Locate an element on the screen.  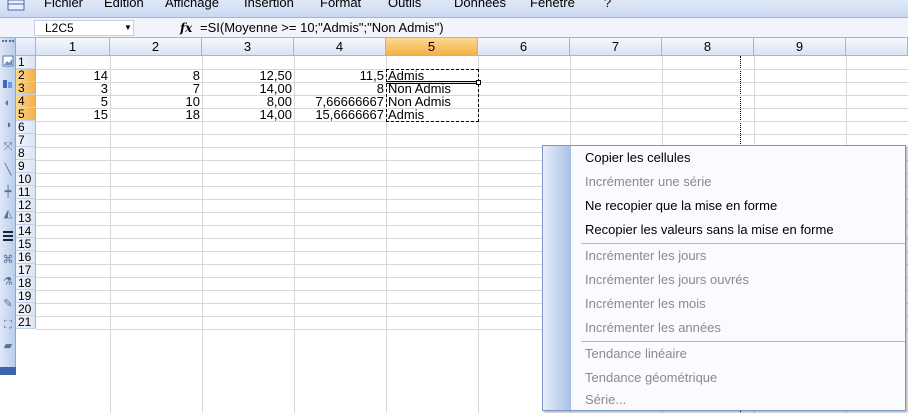
column-header-2: 2 is located at coordinates (156, 47).